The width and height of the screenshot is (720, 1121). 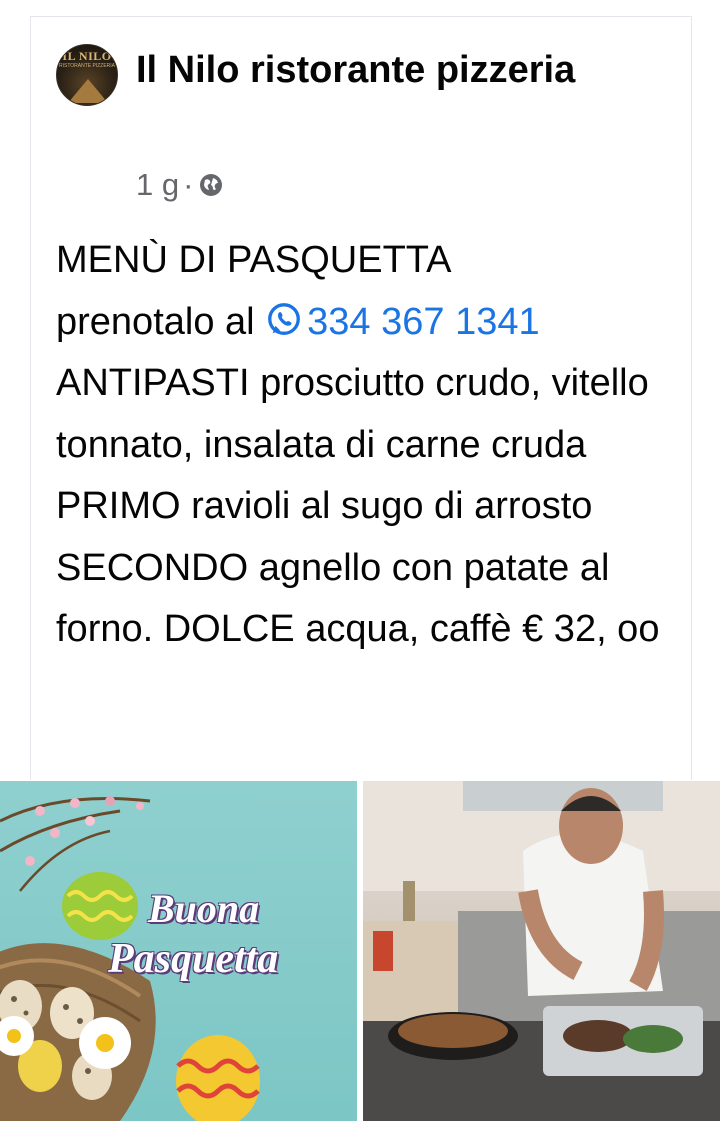 What do you see at coordinates (87, 66) in the screenshot?
I see `avatar-logo-subtext: RISTORANTE PIZZERIA` at bounding box center [87, 66].